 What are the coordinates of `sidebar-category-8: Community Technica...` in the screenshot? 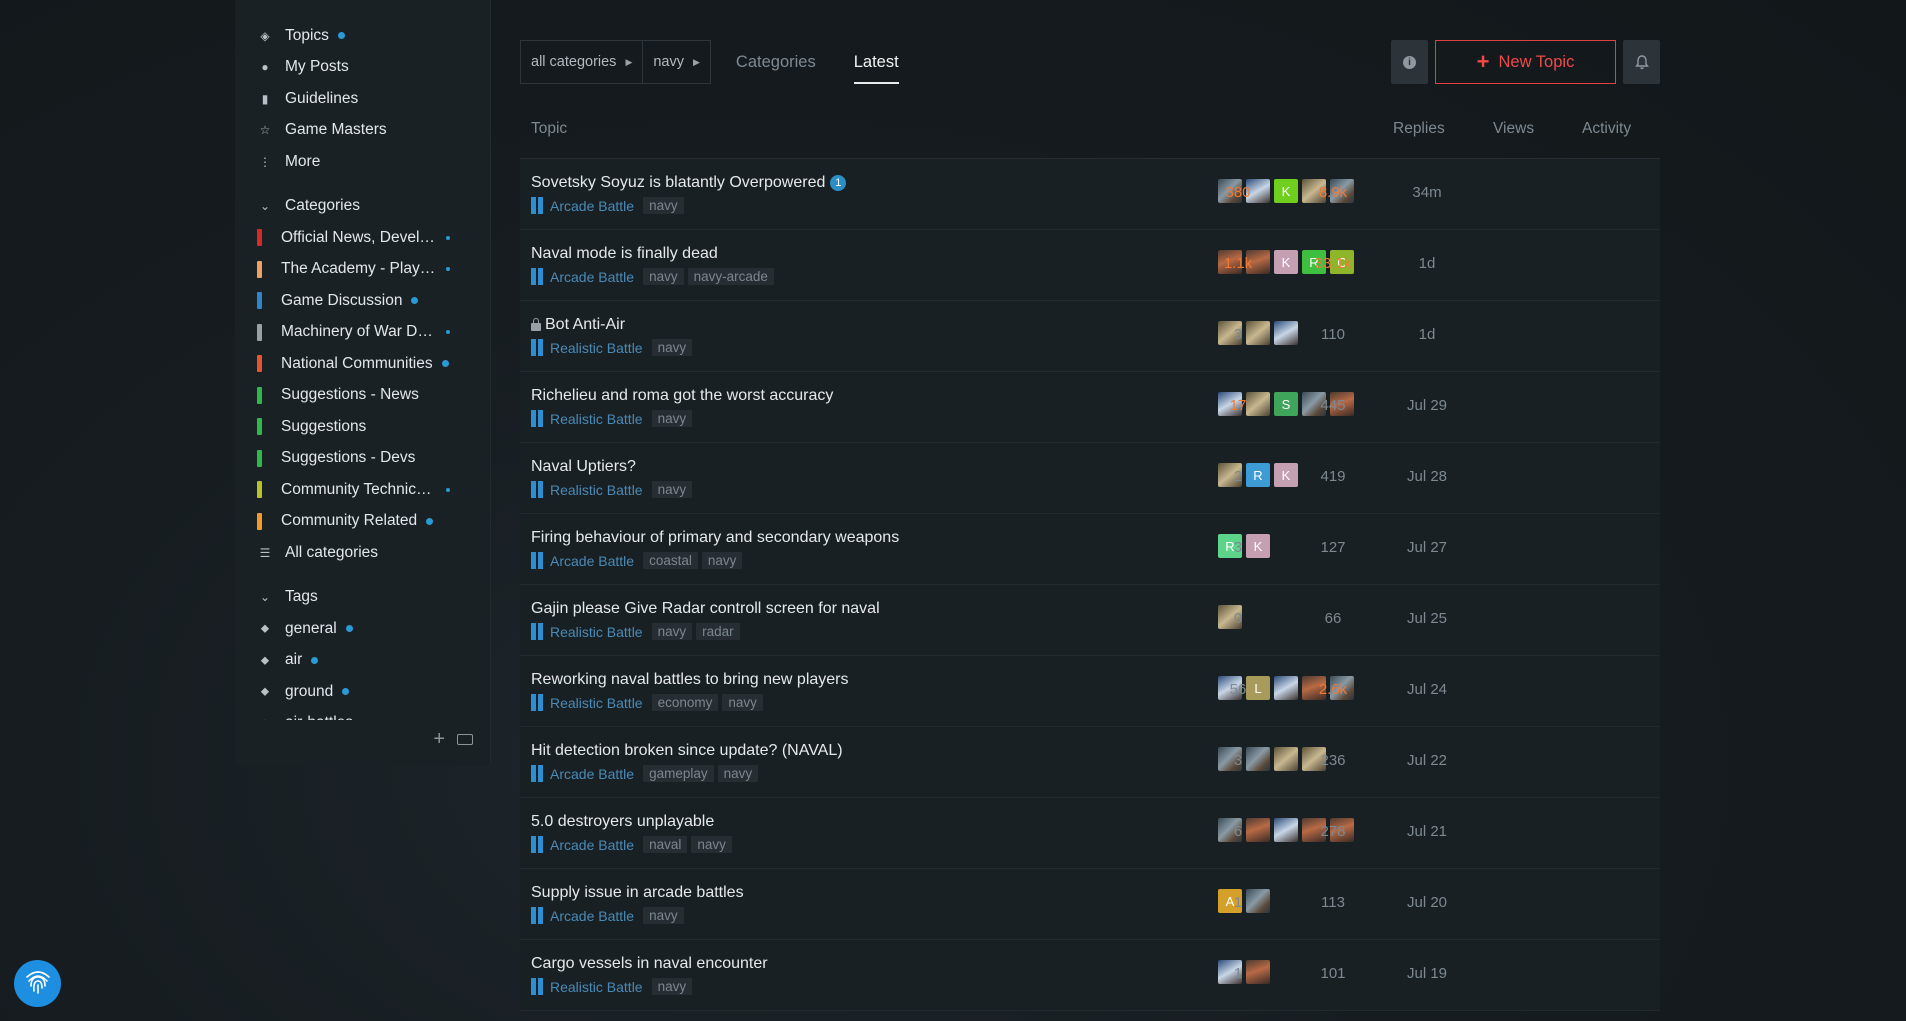 It's located at (362, 490).